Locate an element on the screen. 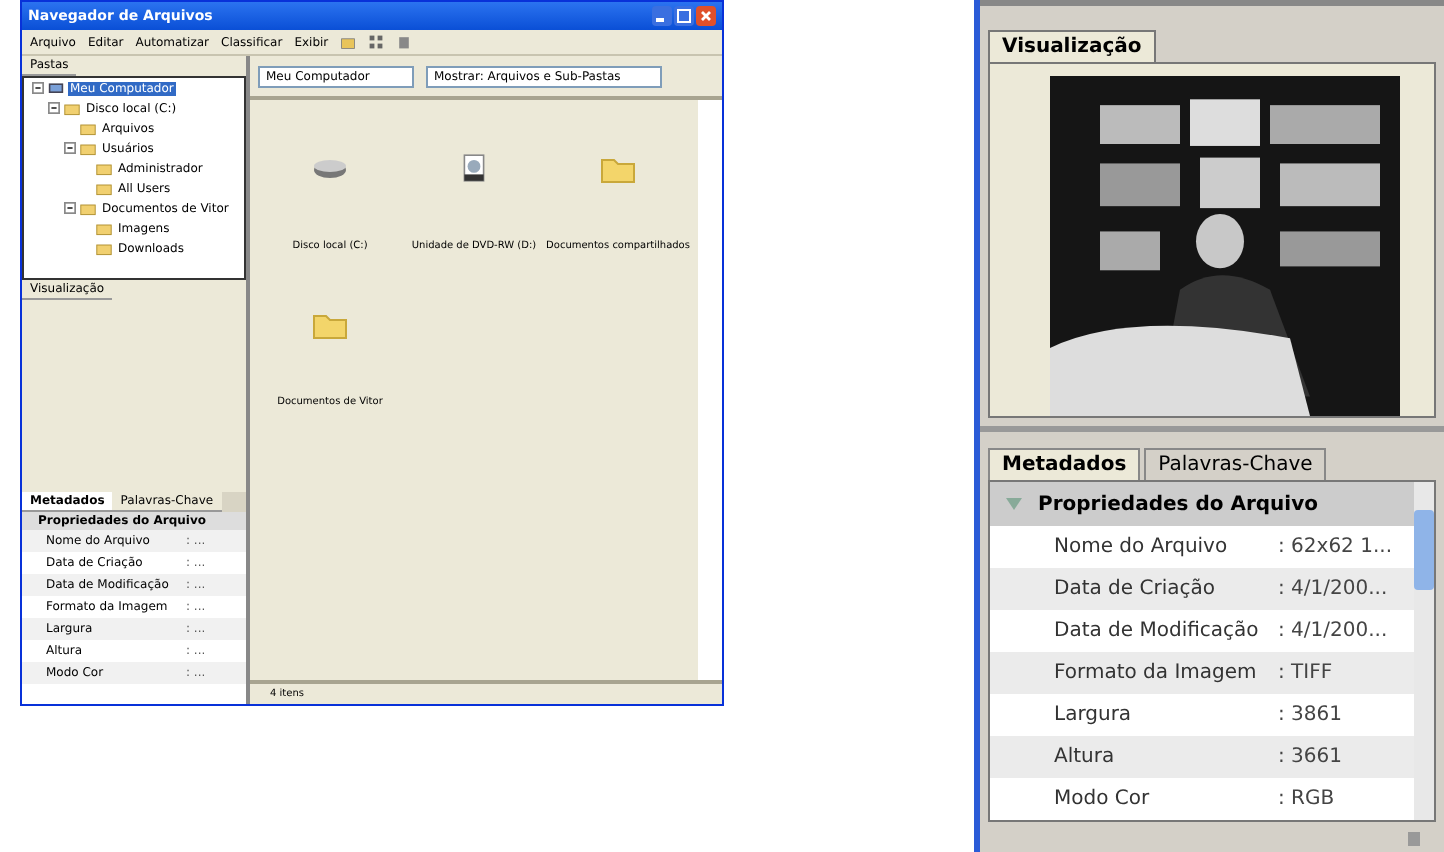 This screenshot has width=1444, height=852. panel-tab: Metadados is located at coordinates (1064, 464).